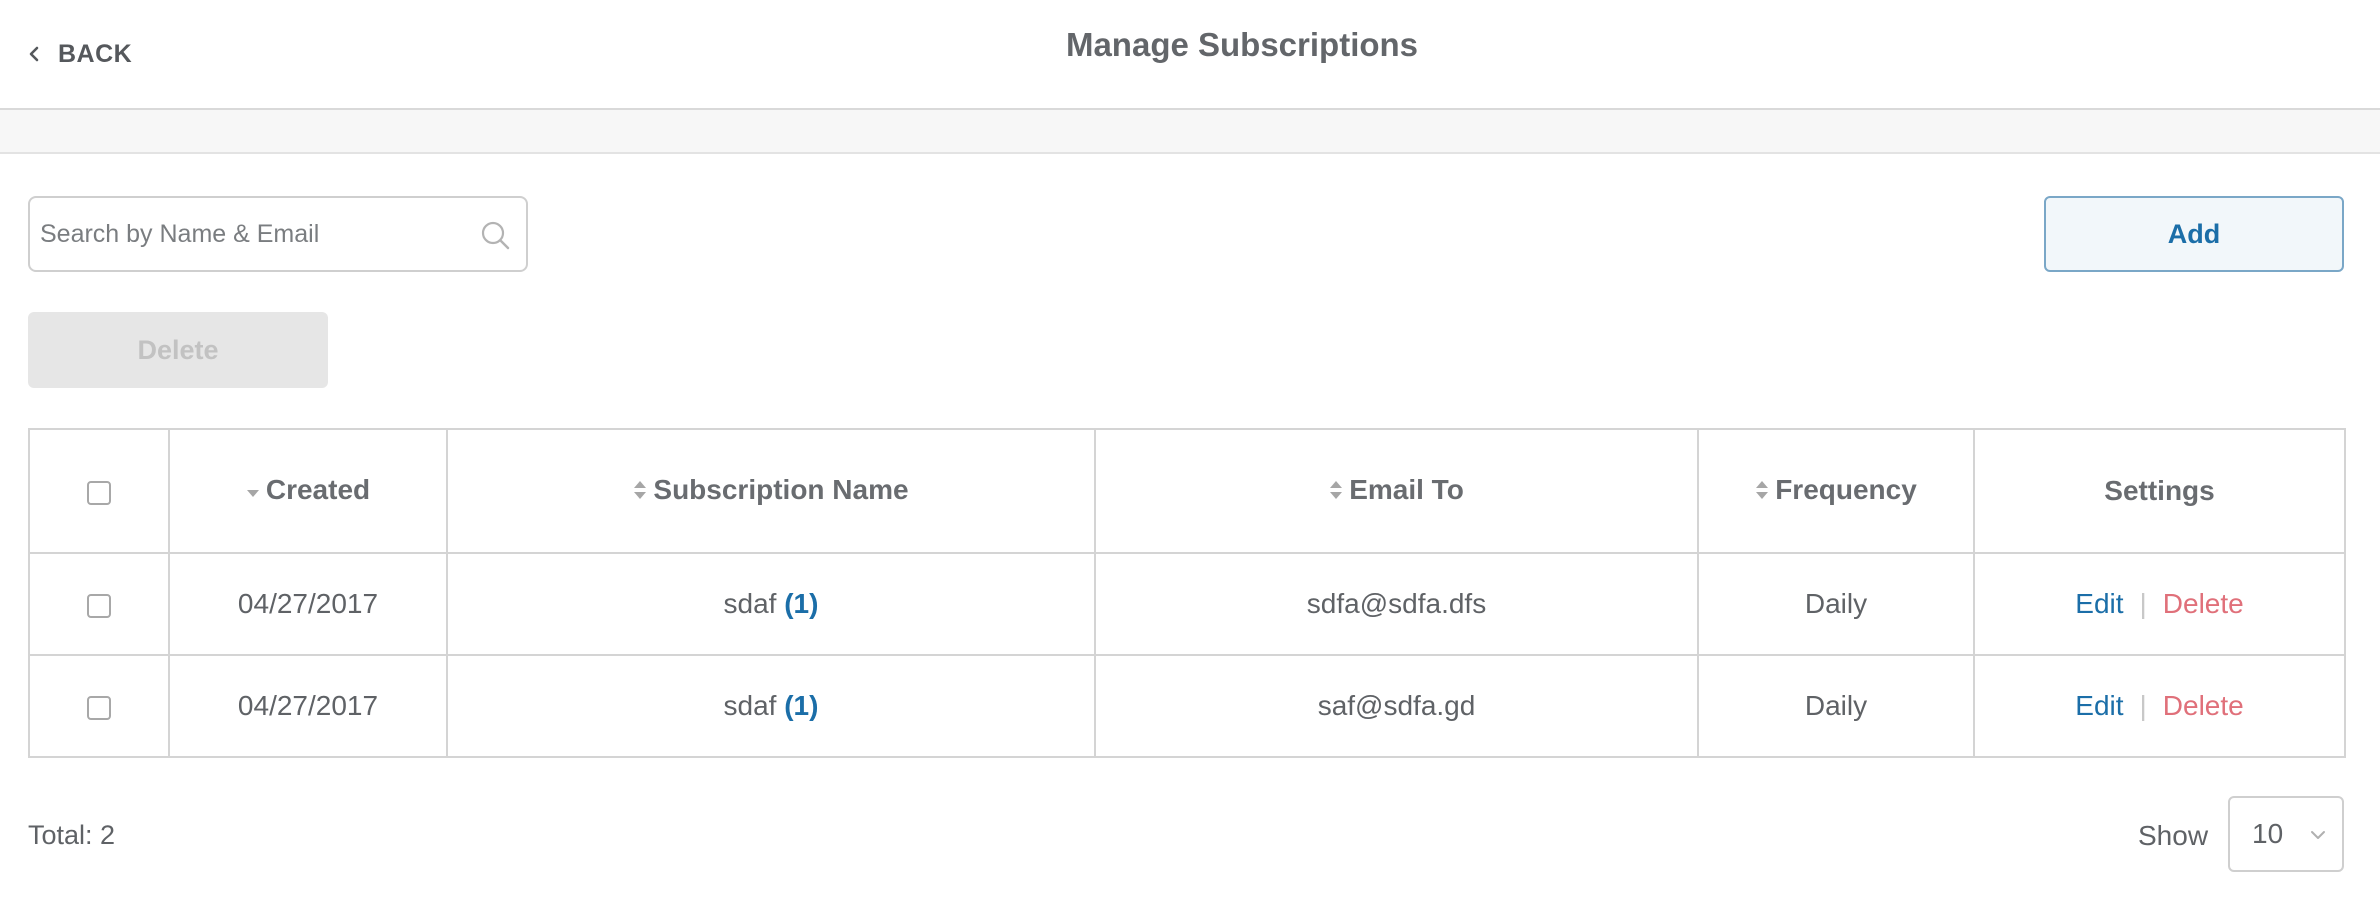 Image resolution: width=2380 pixels, height=908 pixels. What do you see at coordinates (2268, 833) in the screenshot?
I see `page-size-value: 10` at bounding box center [2268, 833].